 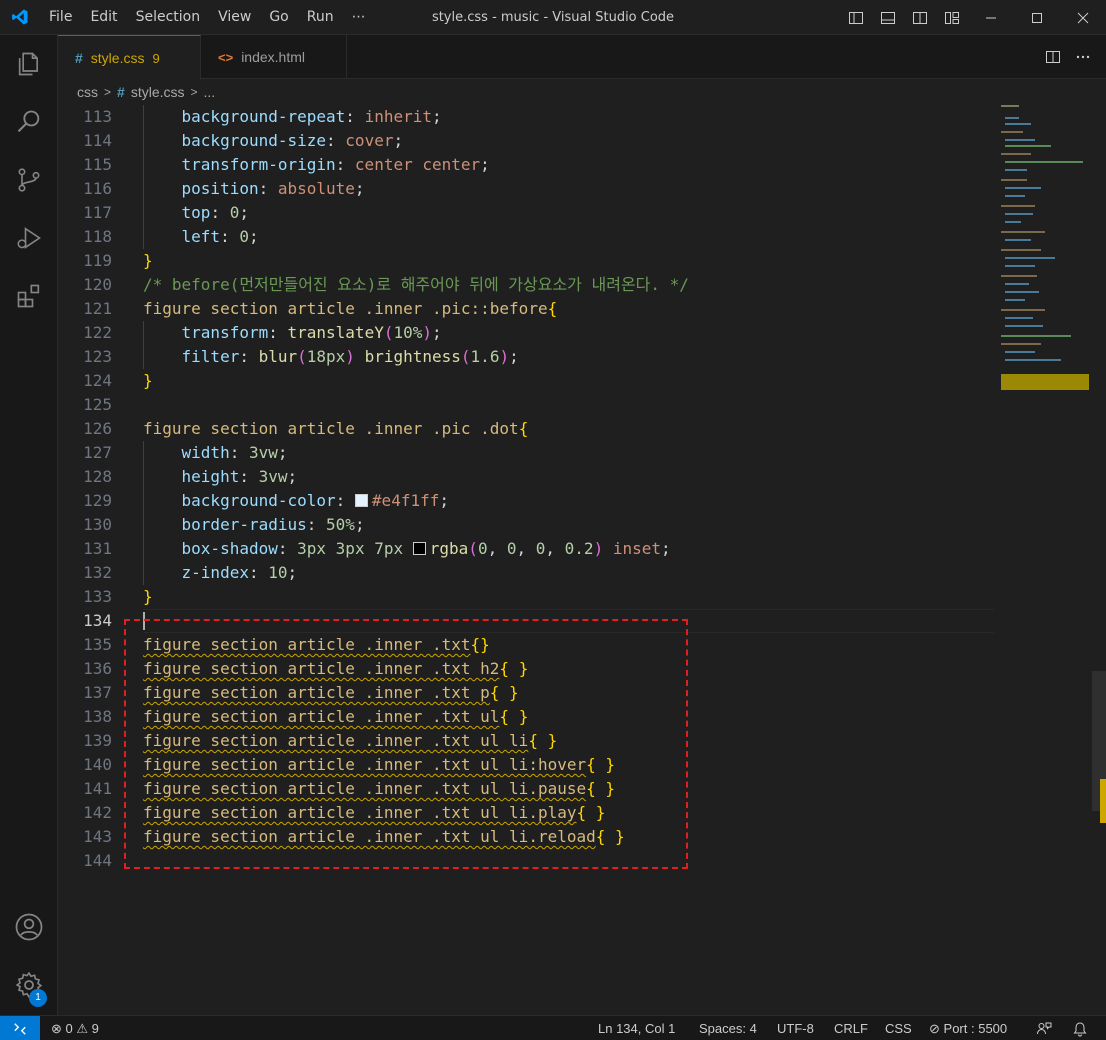 I want to click on code-text: position: absolute;, so click(x=273, y=188).